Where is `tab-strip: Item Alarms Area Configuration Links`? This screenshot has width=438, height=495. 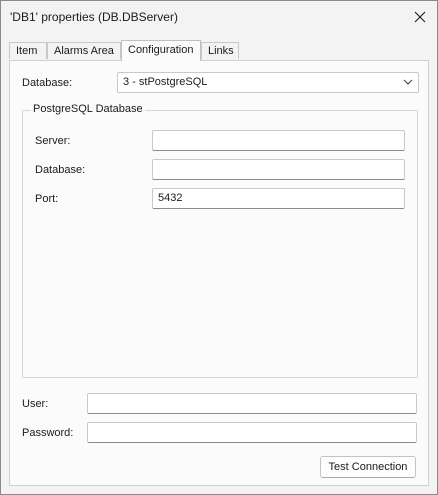
tab-strip: Item Alarms Area Configuration Links is located at coordinates (219, 50).